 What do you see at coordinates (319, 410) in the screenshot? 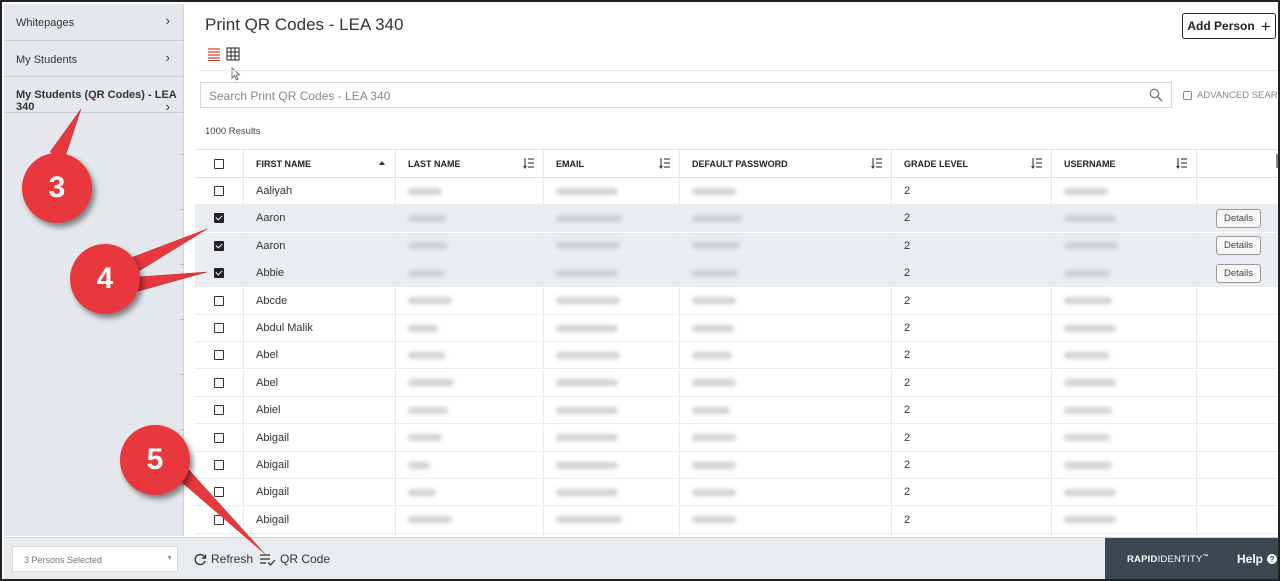
I see `first-name-cell: Abiel` at bounding box center [319, 410].